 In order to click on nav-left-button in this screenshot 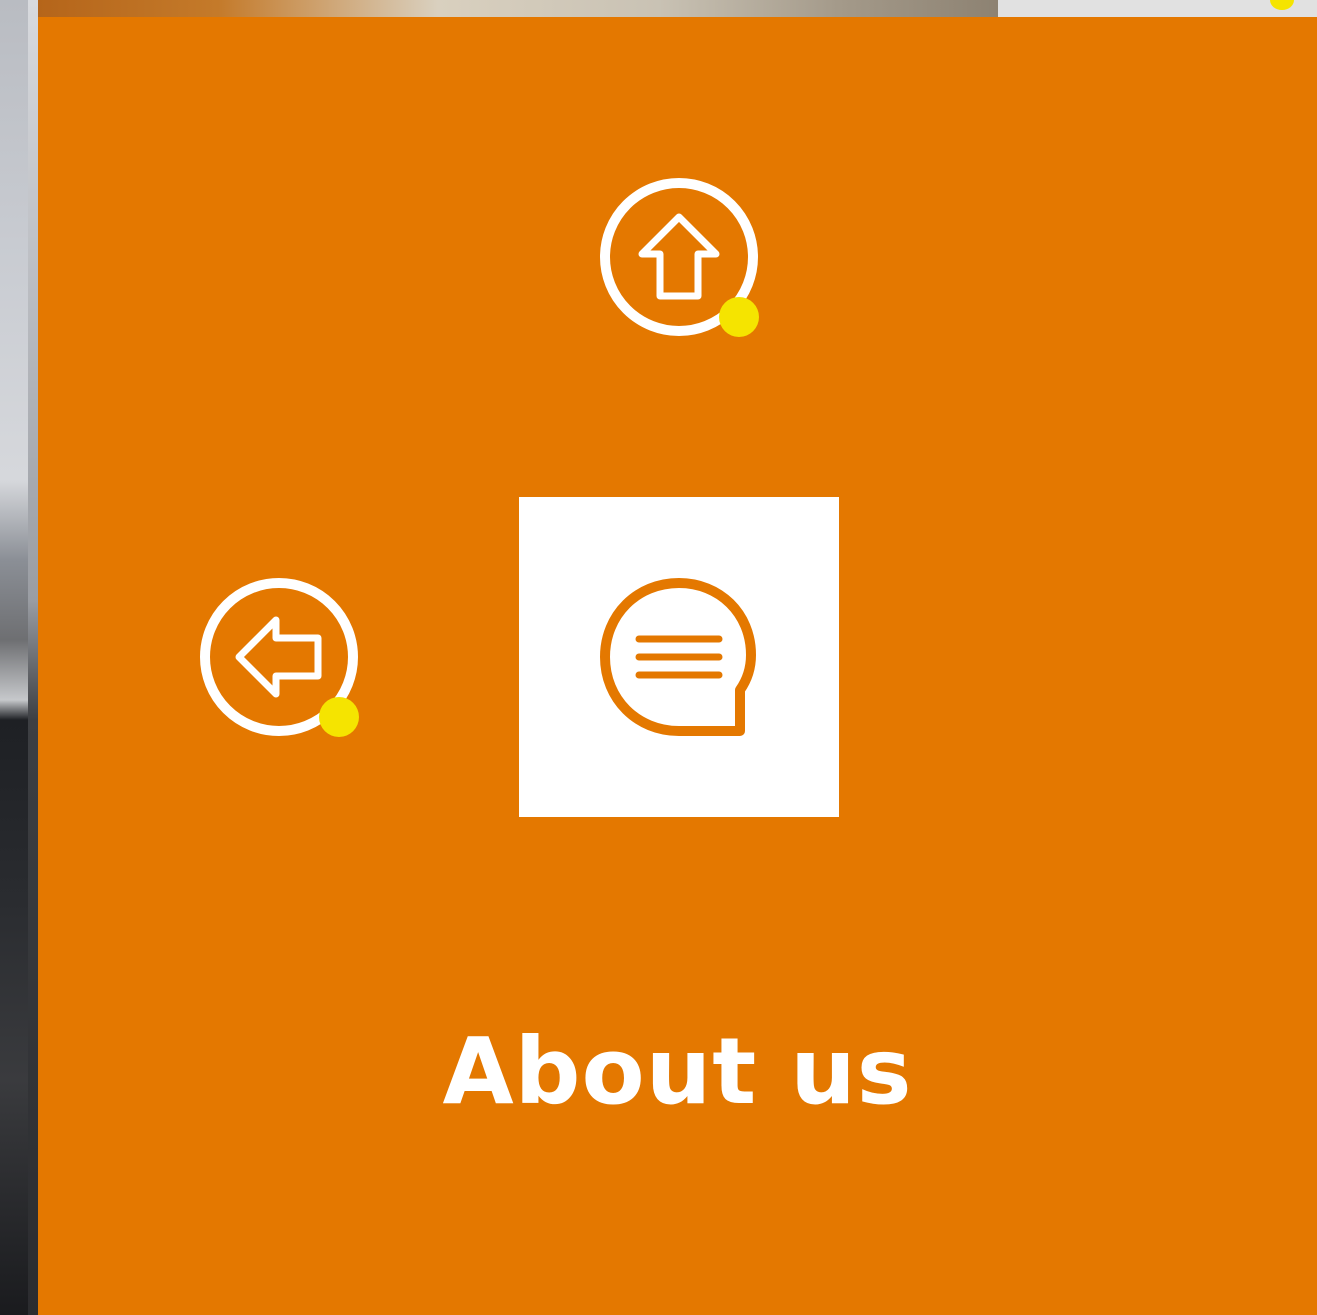, I will do `click(279, 657)`.